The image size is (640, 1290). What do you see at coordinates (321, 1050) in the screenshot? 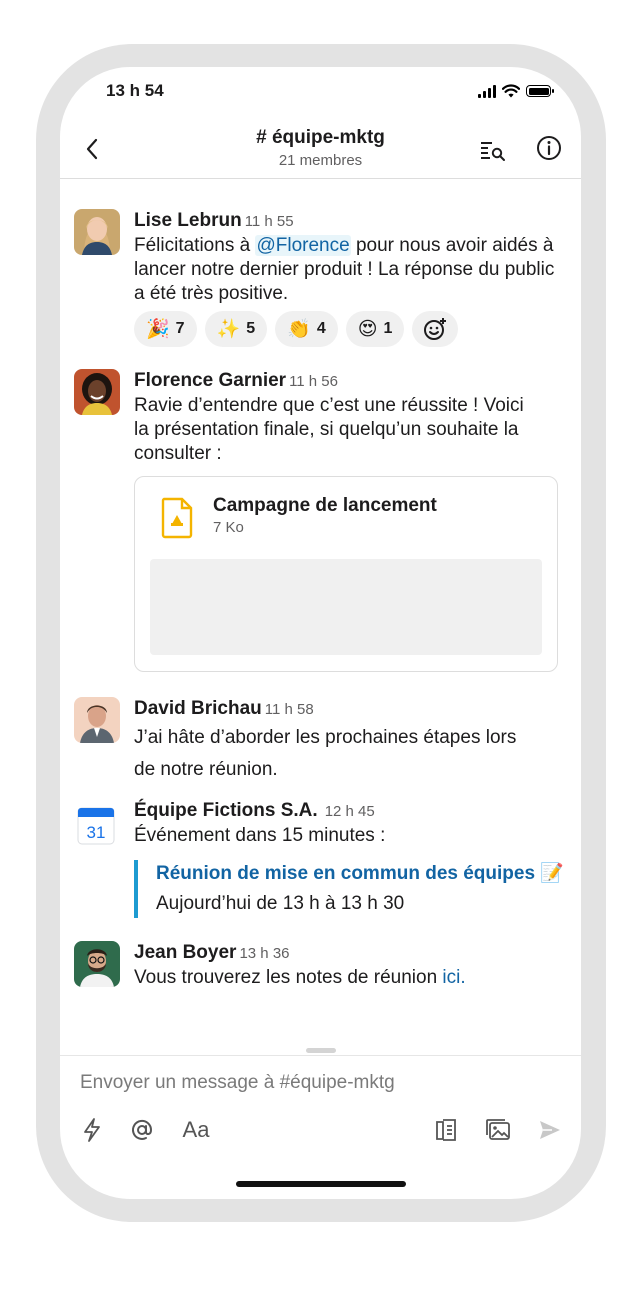
I see `composer-drag-handle` at bounding box center [321, 1050].